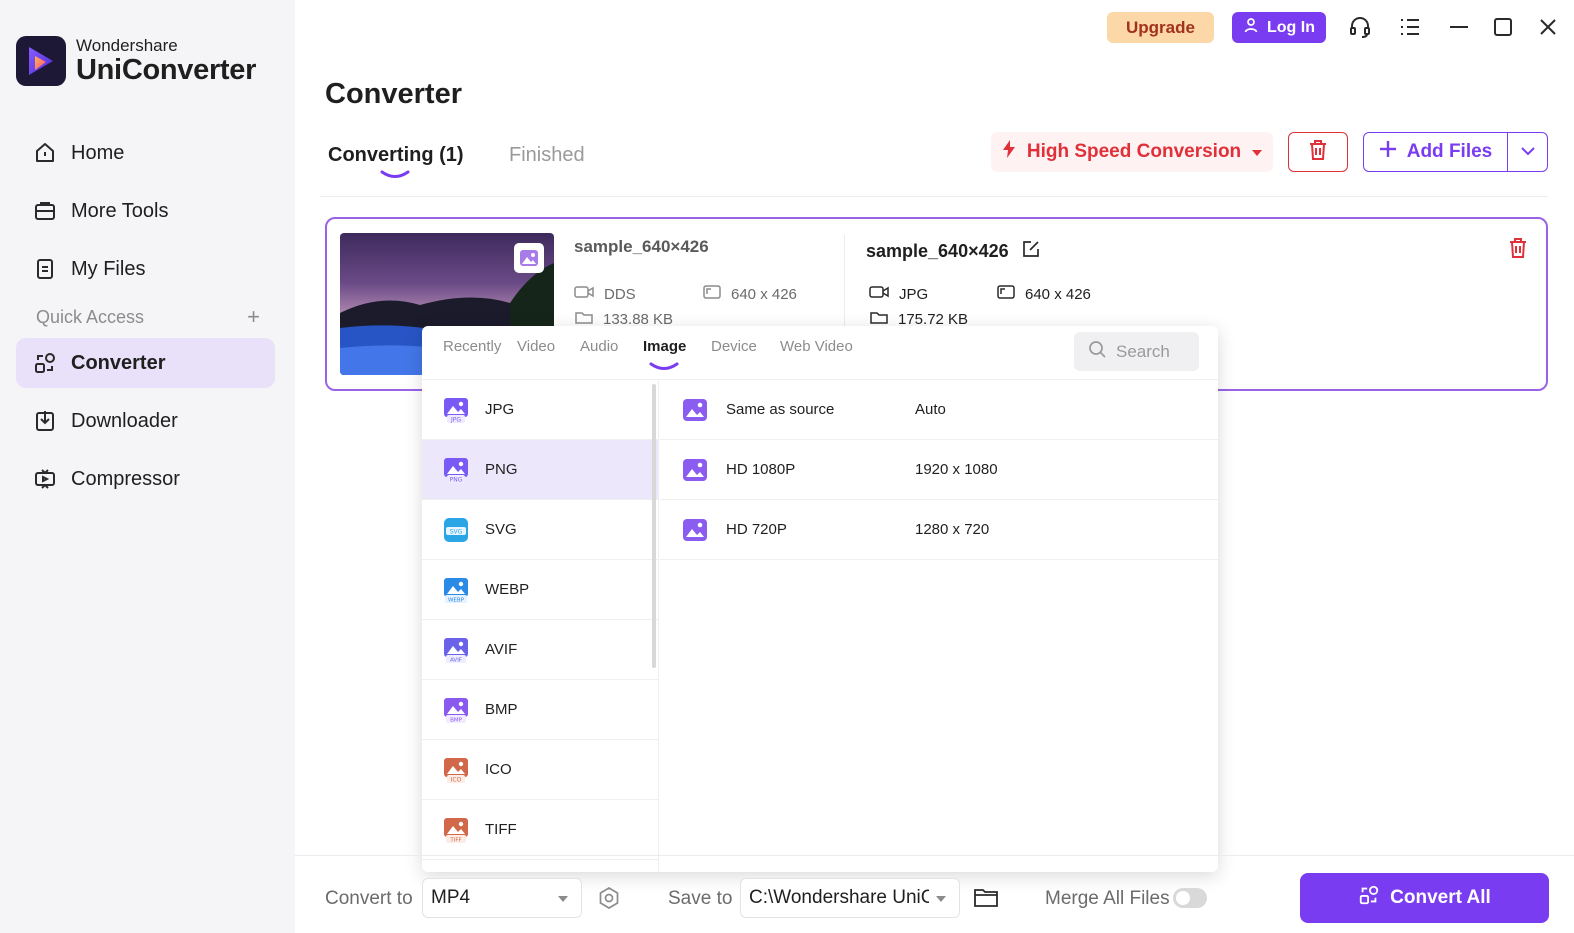 The width and height of the screenshot is (1574, 933). What do you see at coordinates (501, 709) in the screenshot?
I see `format-label: BMP` at bounding box center [501, 709].